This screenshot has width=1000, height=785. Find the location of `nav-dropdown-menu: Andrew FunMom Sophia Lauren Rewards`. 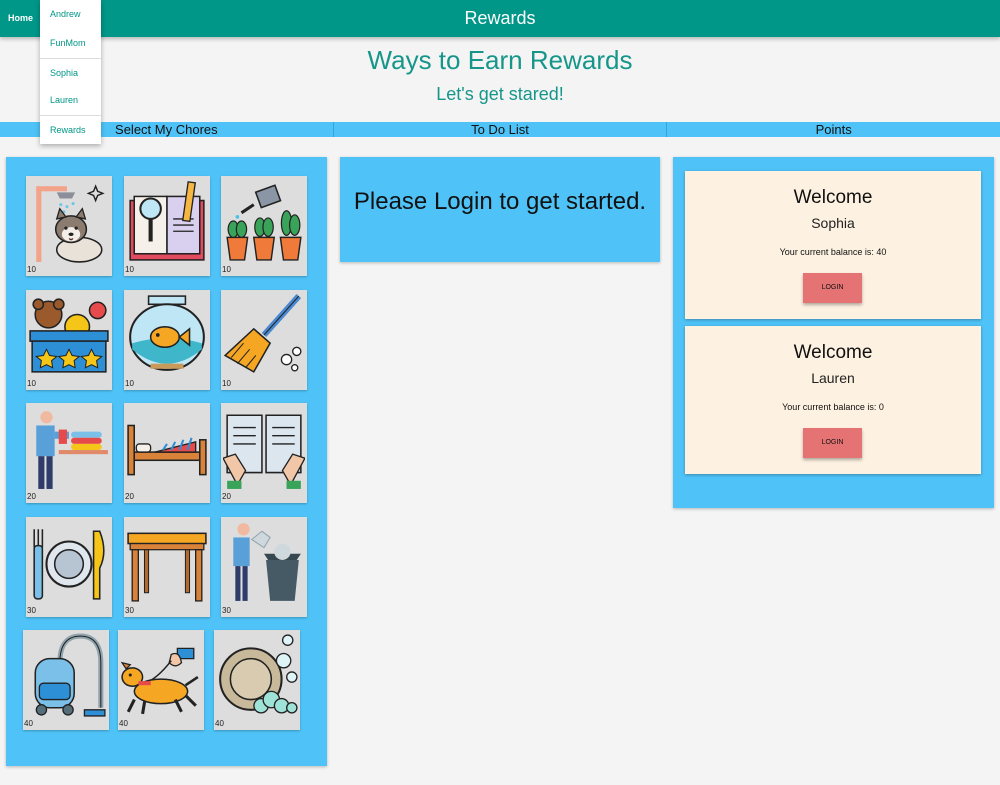

nav-dropdown-menu: Andrew FunMom Sophia Lauren Rewards is located at coordinates (70, 72).